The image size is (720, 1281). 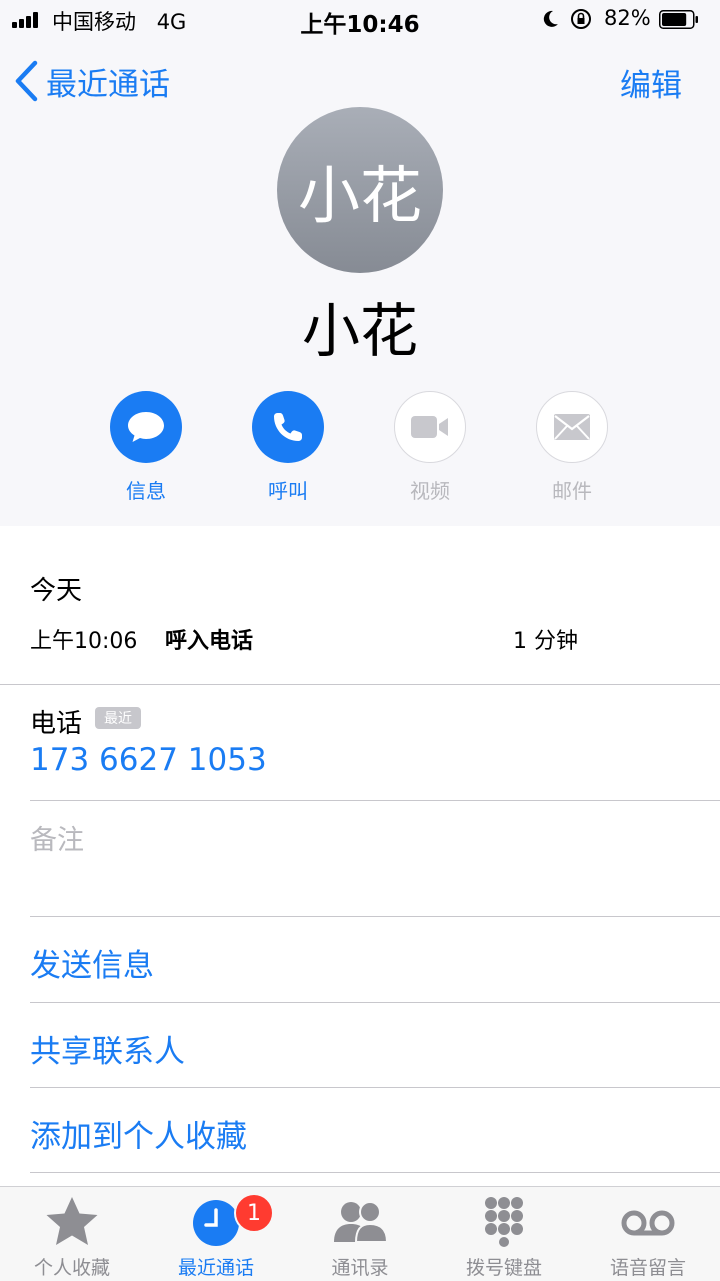 I want to click on video-action-label: 视频, so click(x=430, y=491).